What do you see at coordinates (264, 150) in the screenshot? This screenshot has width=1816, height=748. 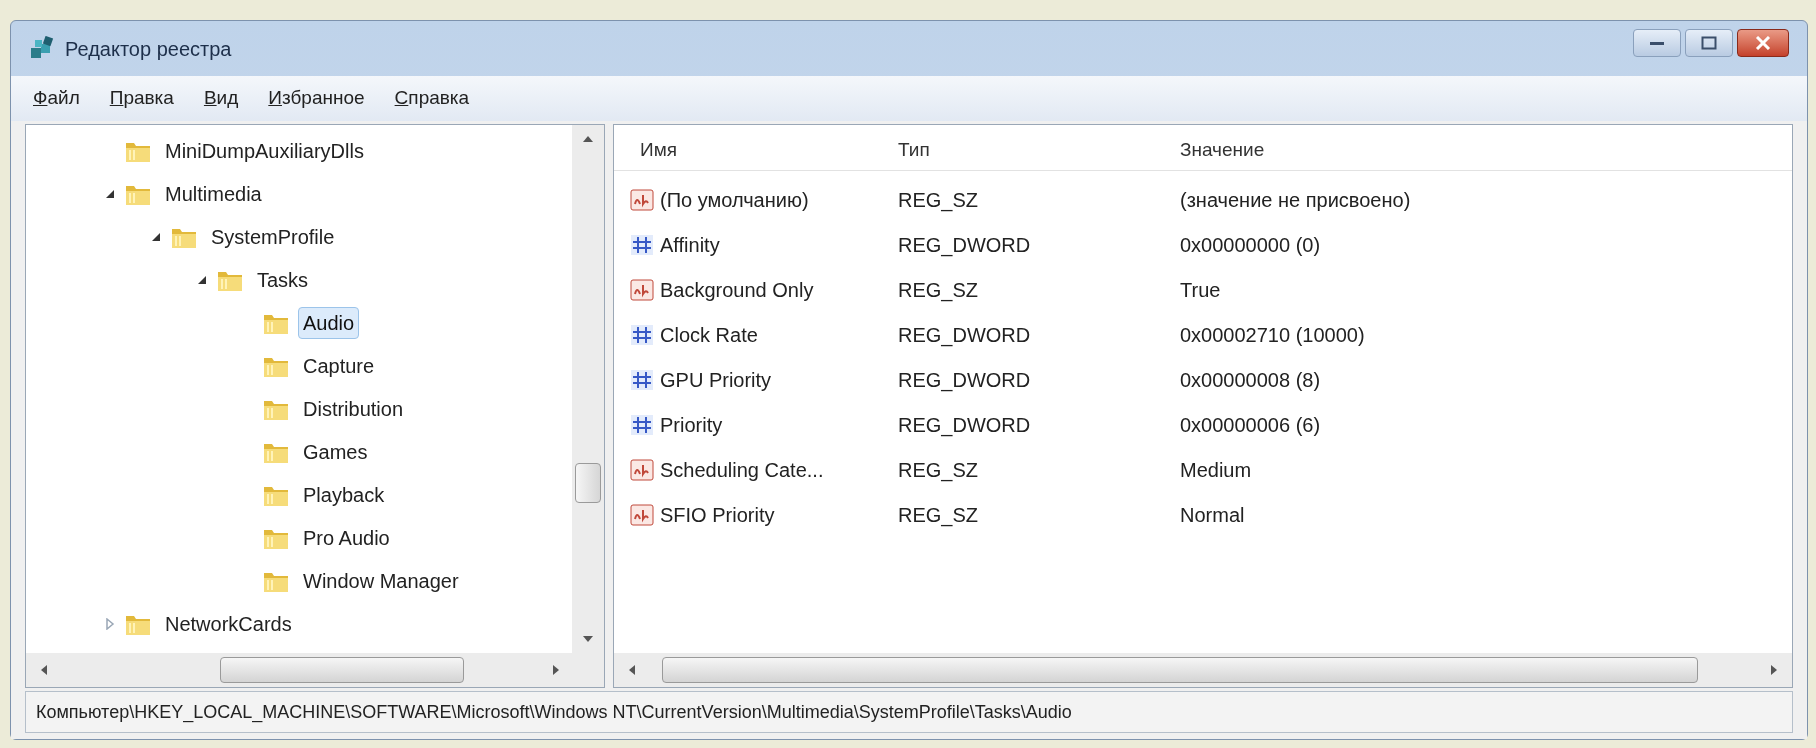 I see `tree-item: MiniDumpAuxiliaryDlls` at bounding box center [264, 150].